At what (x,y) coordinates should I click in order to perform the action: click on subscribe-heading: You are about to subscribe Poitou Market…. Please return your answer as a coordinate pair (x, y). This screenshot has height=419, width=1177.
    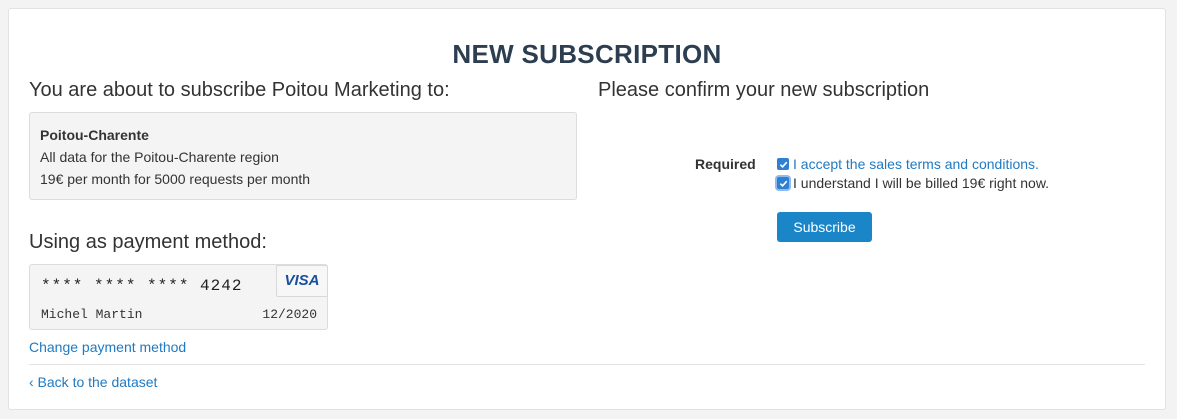
    Looking at the image, I should click on (239, 90).